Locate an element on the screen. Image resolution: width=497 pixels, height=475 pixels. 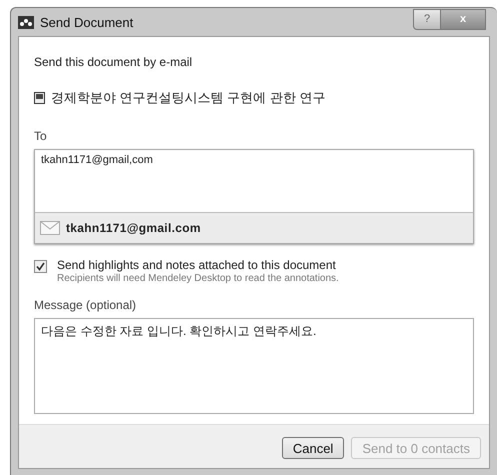
hint-text: Recipients will need Mendeley Desktop to read the annotations. is located at coordinates (198, 278).